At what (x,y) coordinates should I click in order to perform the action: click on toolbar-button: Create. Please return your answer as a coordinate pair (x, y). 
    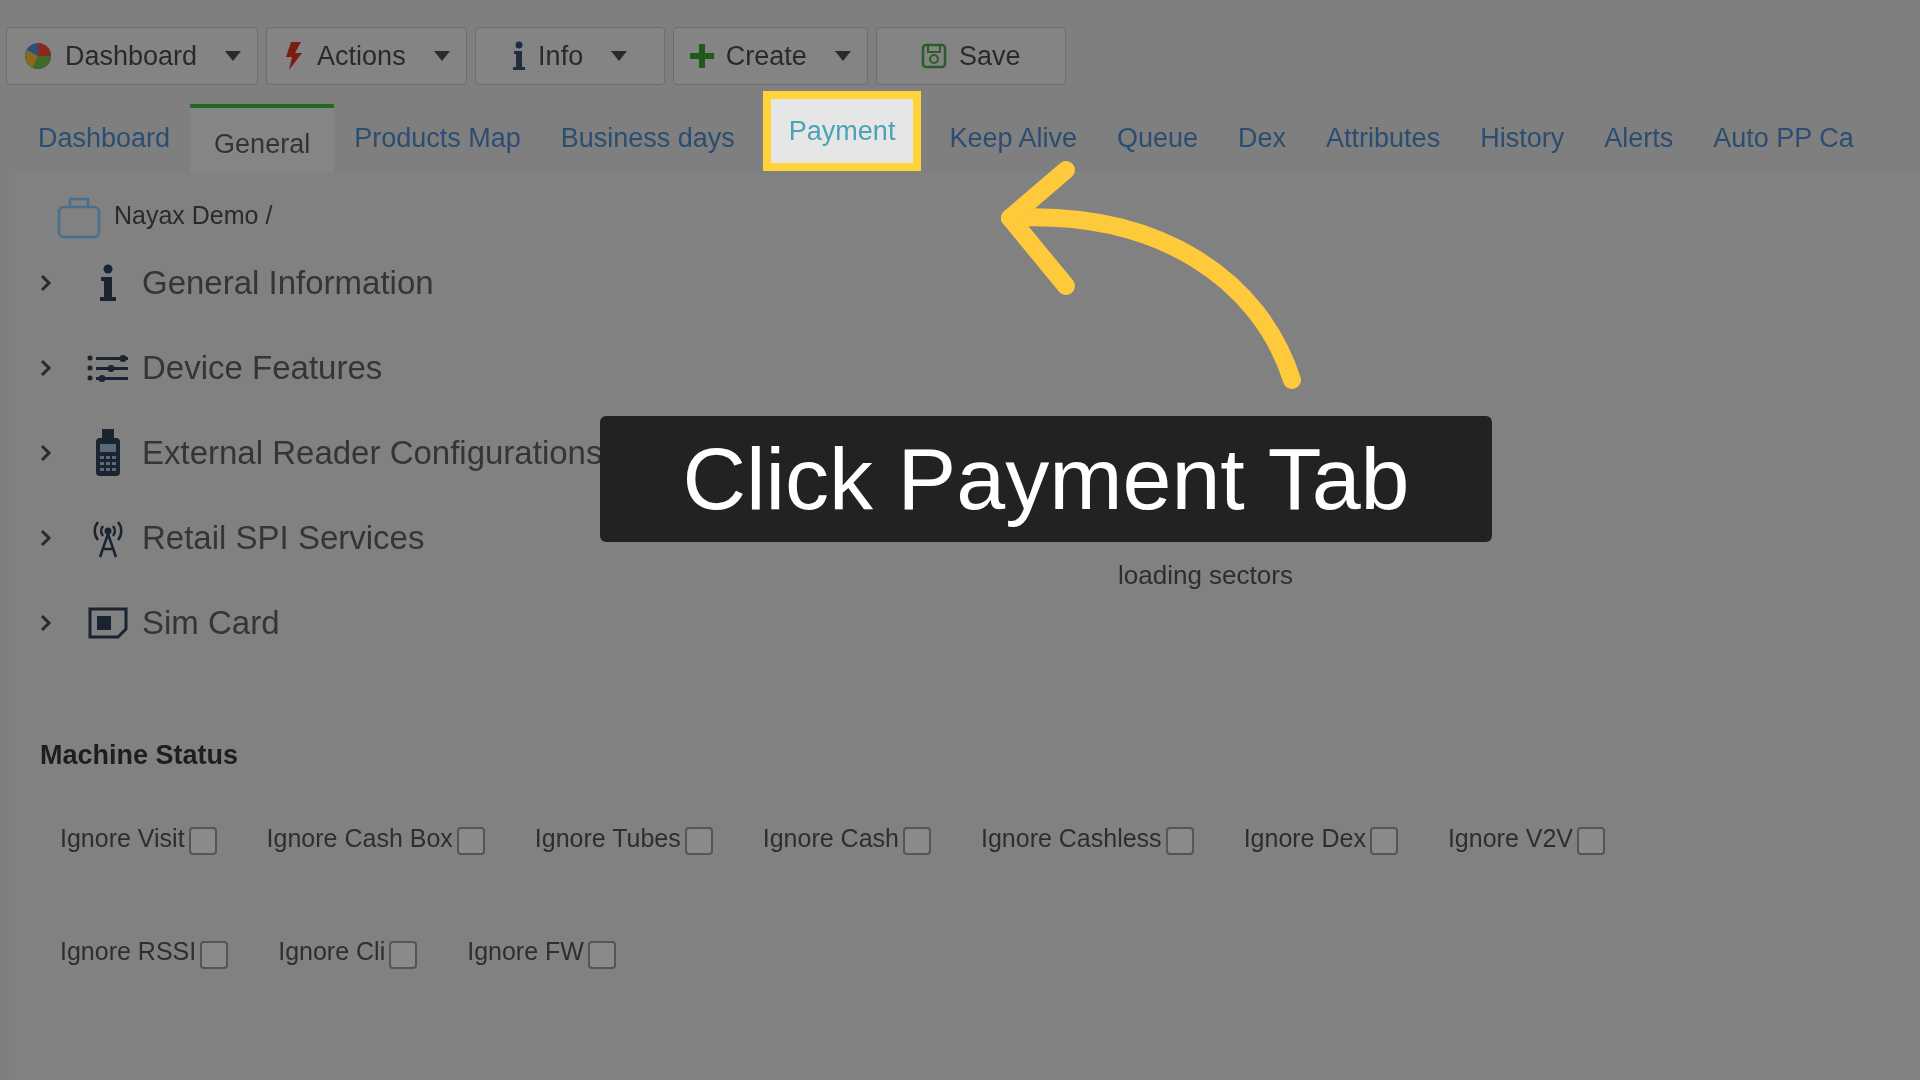
    Looking at the image, I should click on (770, 56).